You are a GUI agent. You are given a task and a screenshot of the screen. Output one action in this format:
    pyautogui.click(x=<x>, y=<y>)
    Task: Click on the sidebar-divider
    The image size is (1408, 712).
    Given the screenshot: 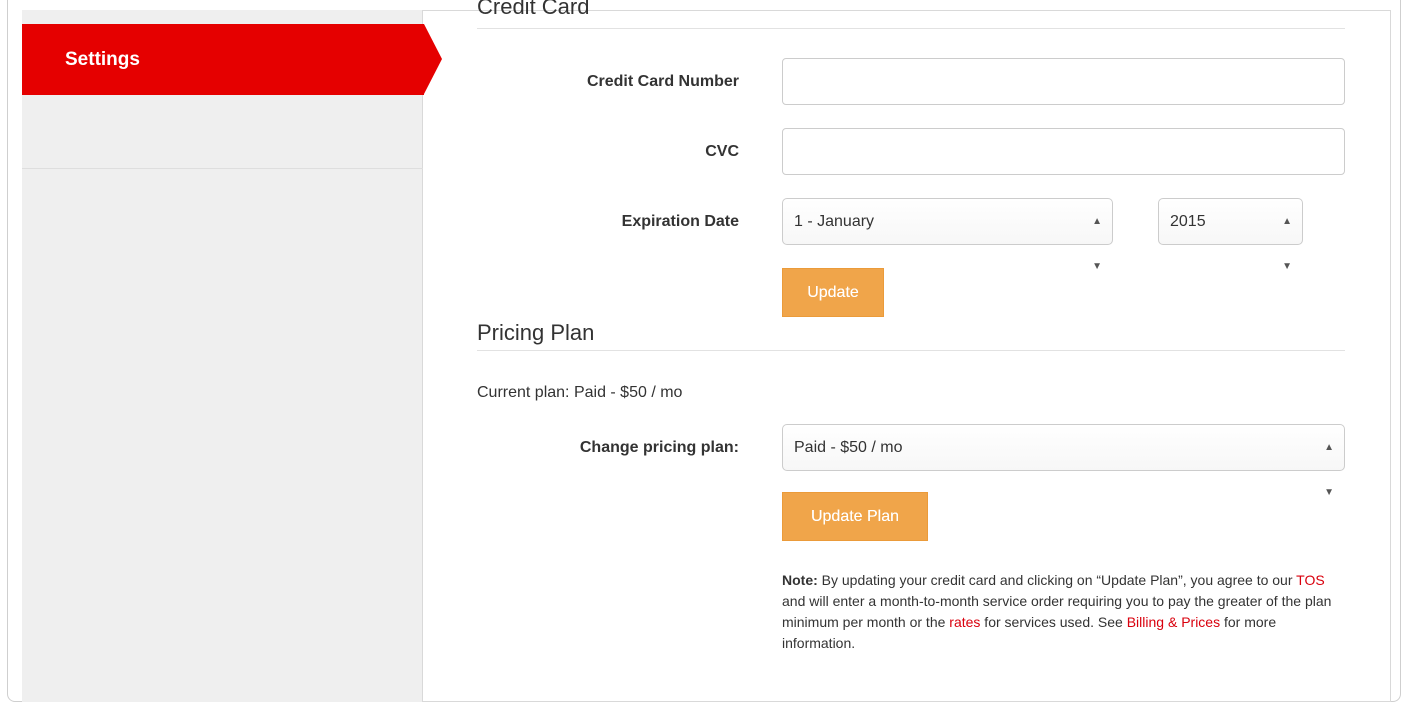 What is the action you would take?
    pyautogui.click(x=222, y=168)
    